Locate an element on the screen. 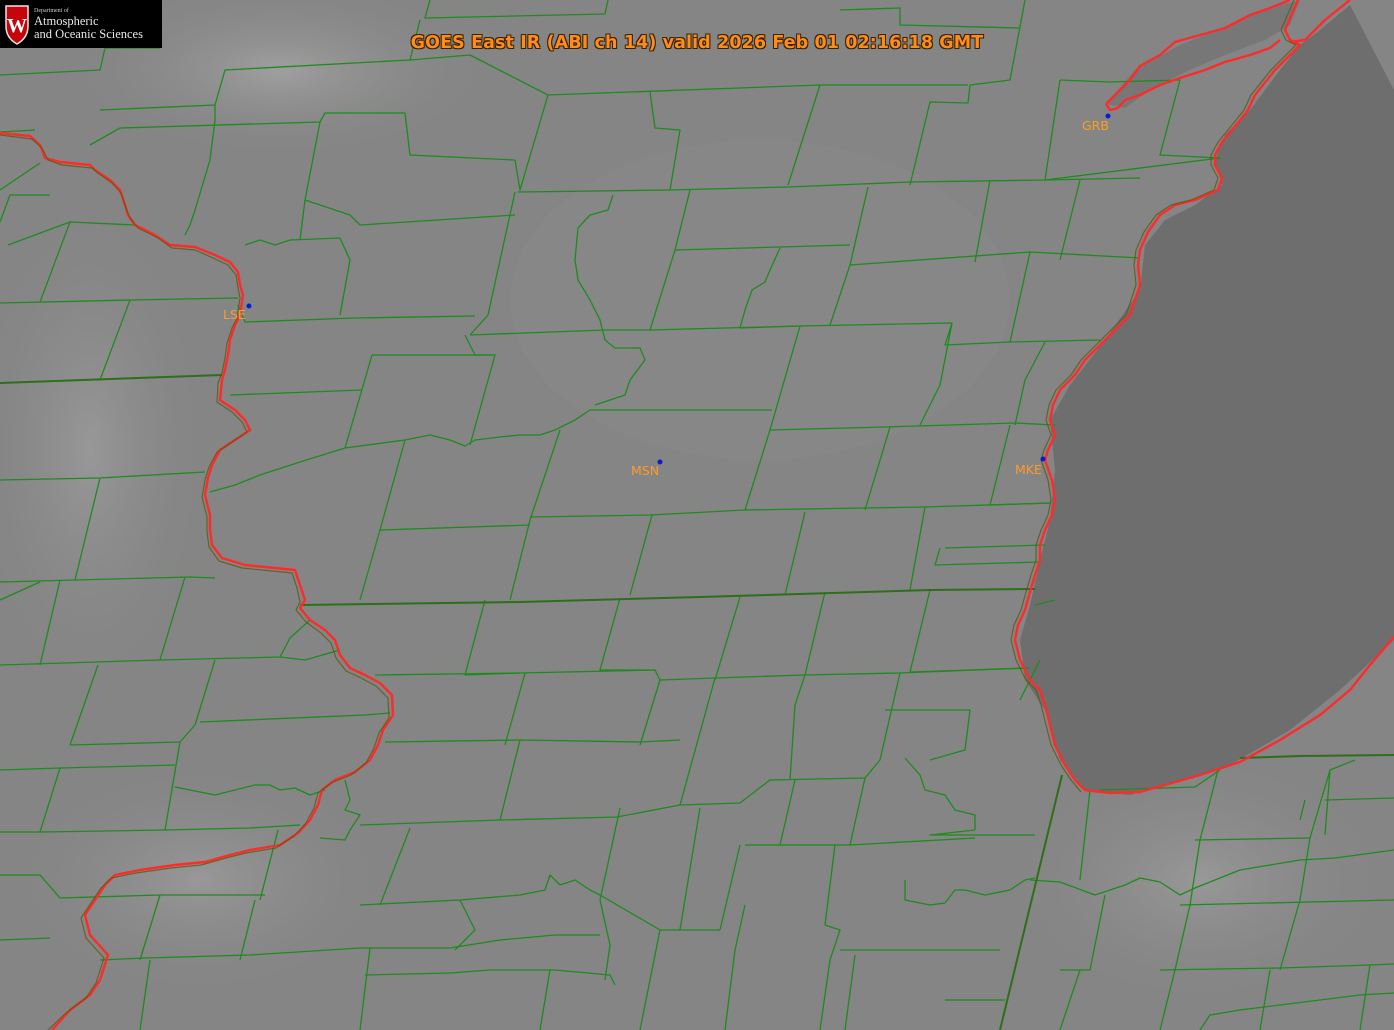 The width and height of the screenshot is (1394, 1030). station-label-lse: LSE is located at coordinates (234, 314).